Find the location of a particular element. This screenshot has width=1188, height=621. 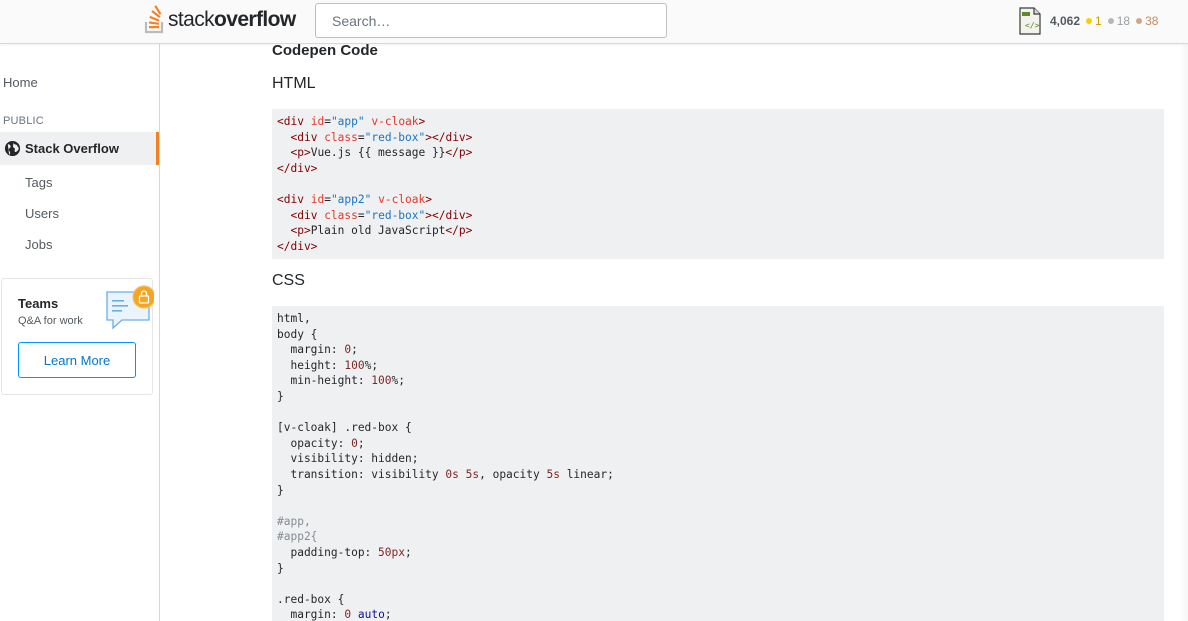

gold-badge-icon is located at coordinates (1089, 21).